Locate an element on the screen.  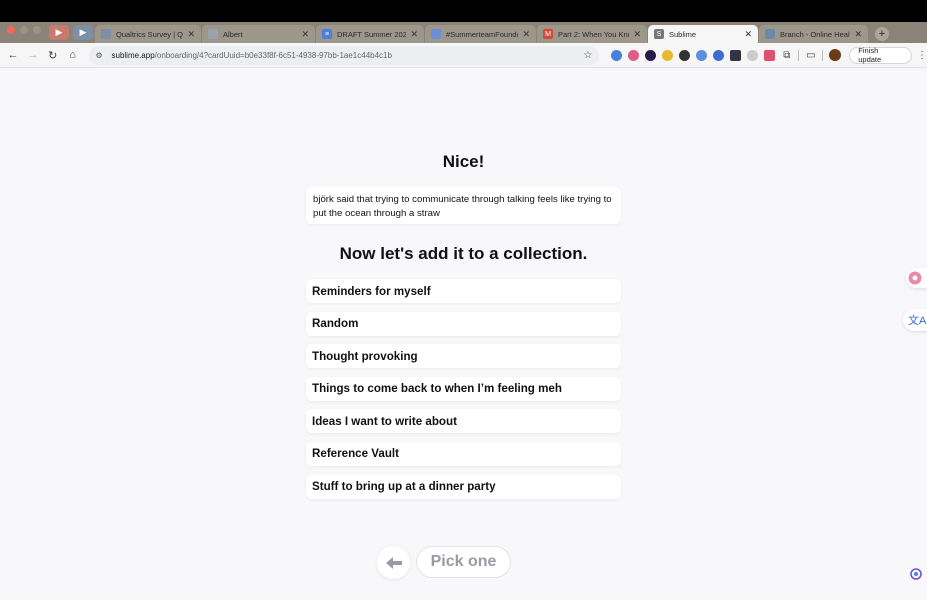
tab-title: Part 2: When You Know is located at coordinates (594, 34).